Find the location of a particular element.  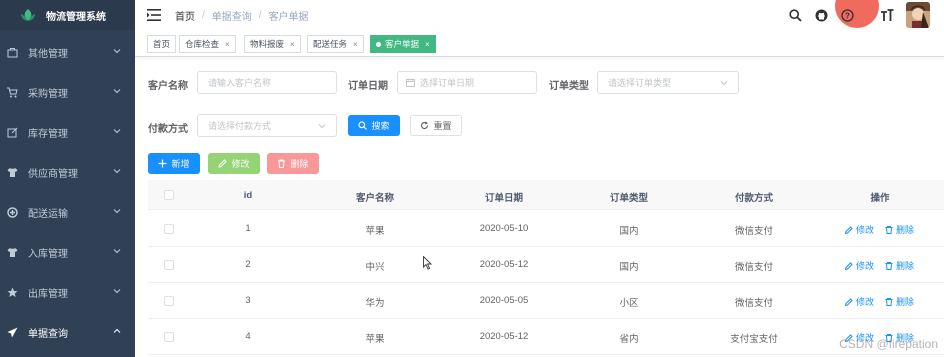

sidebar-item-inventory: 库存管理 is located at coordinates (67, 132).